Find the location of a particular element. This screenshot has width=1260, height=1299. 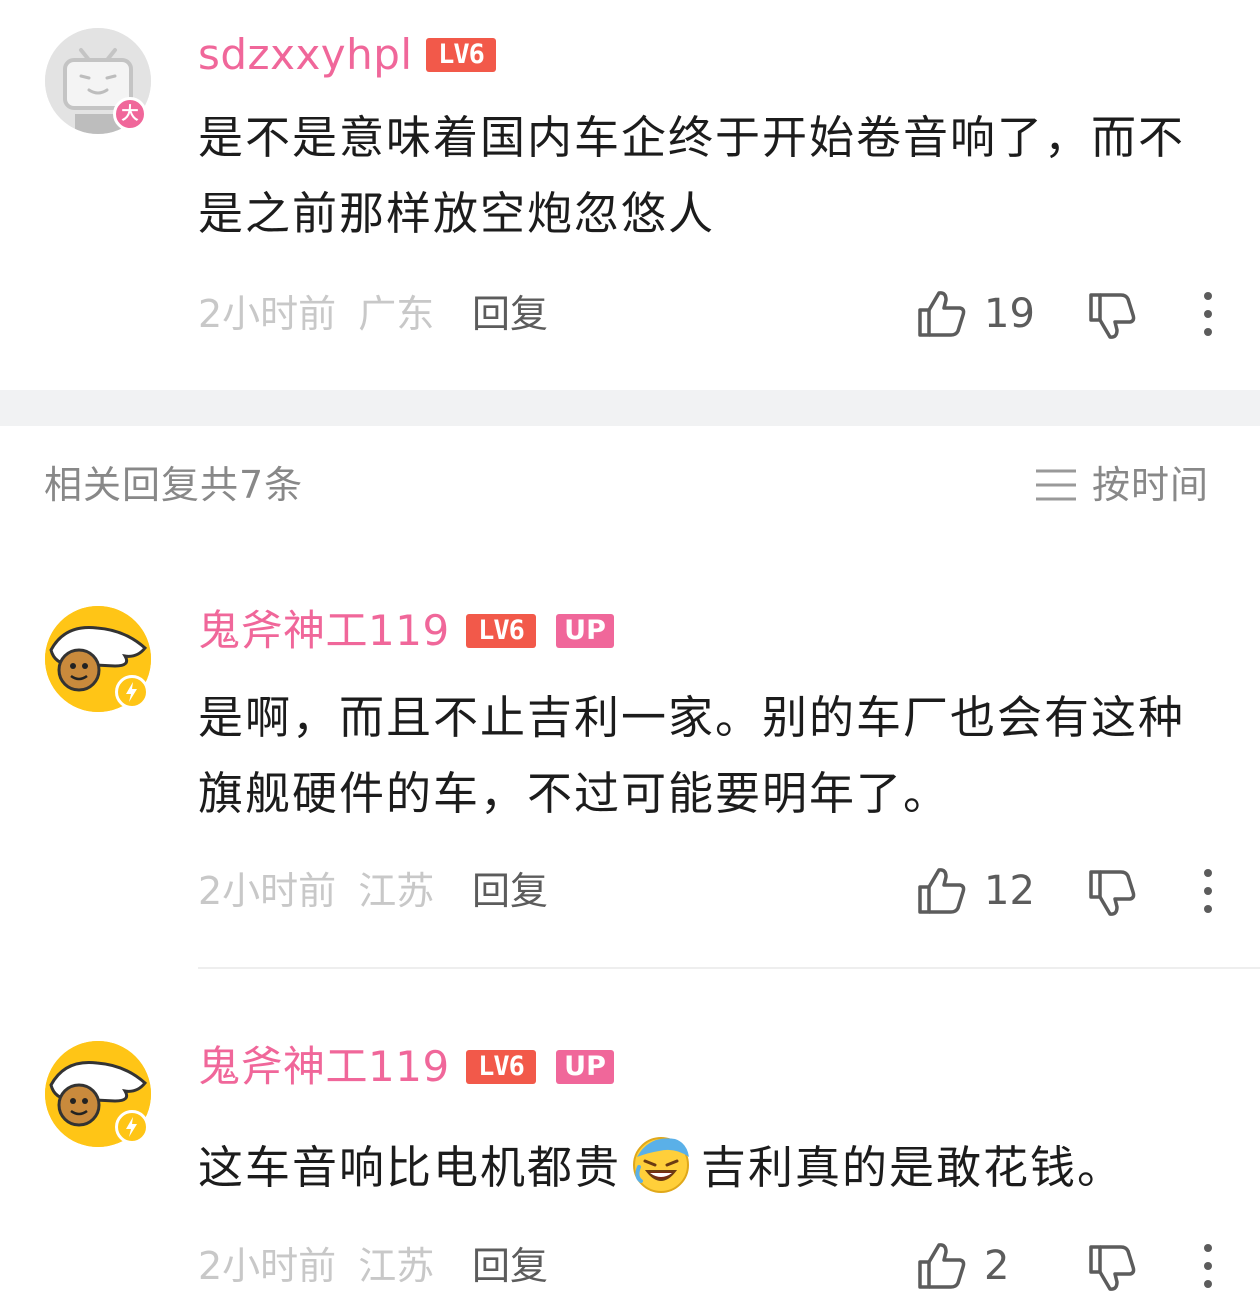

sort-label: 按时间 is located at coordinates (1151, 485).